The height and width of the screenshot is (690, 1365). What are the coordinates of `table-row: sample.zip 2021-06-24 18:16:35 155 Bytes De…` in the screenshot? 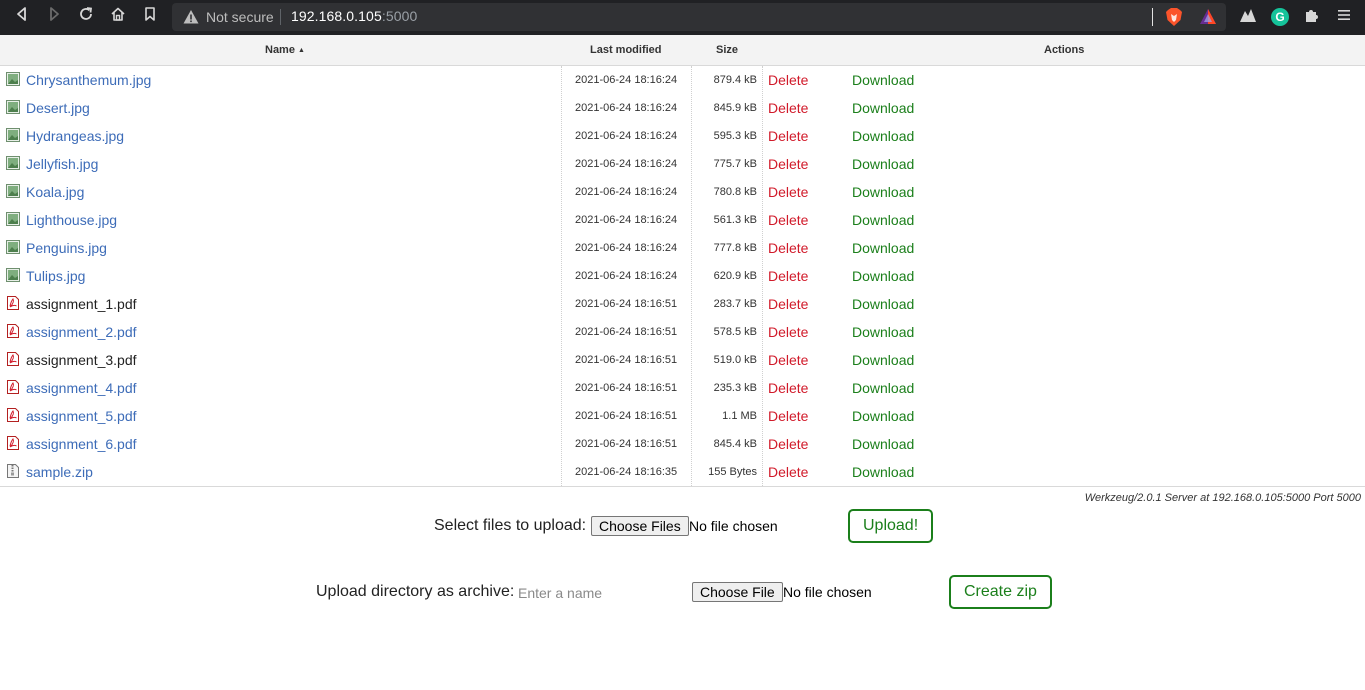 It's located at (682, 472).